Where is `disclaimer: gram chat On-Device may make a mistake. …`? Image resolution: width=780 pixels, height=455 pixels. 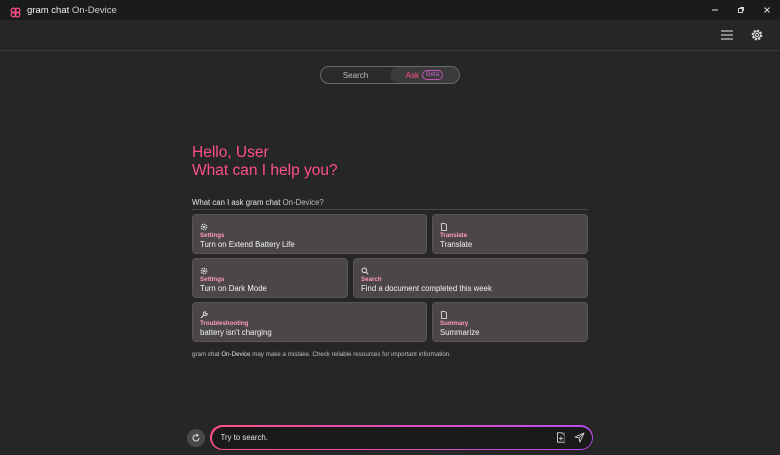
disclaimer: gram chat On-Device may make a mistake. … is located at coordinates (321, 354).